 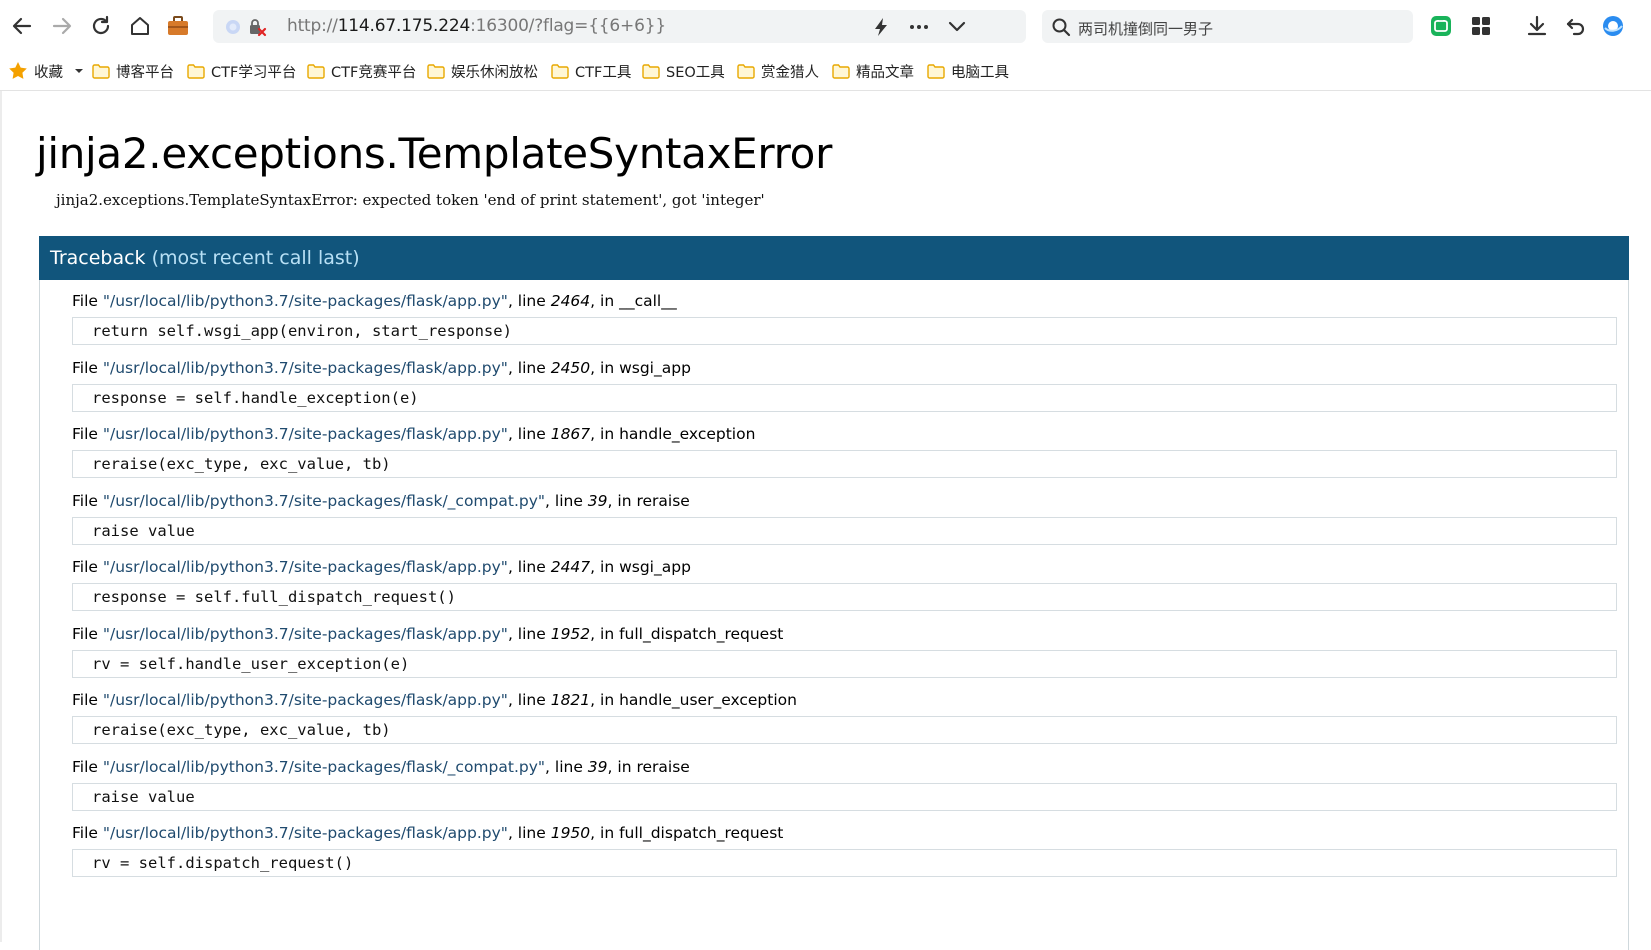 I want to click on favorites-dropdown, so click(x=82, y=71).